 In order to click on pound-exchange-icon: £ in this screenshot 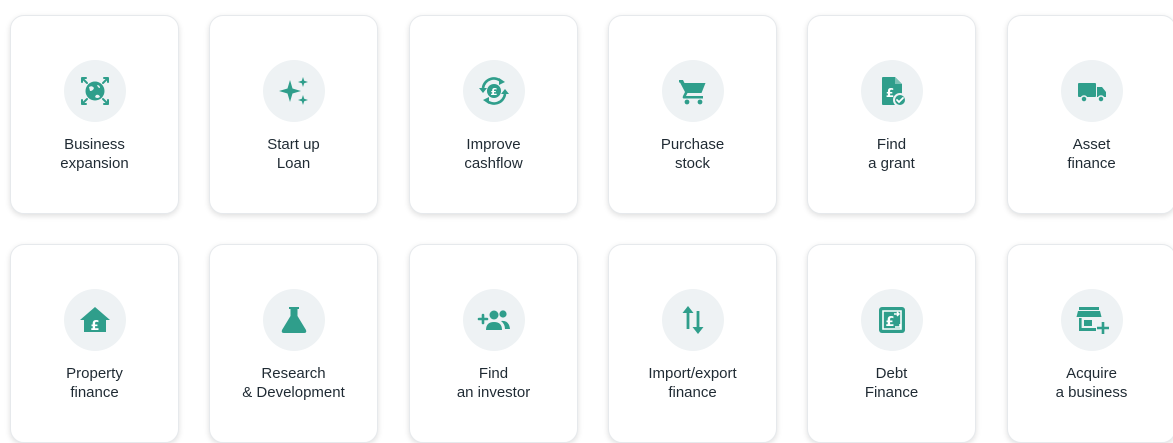, I will do `click(892, 320)`.